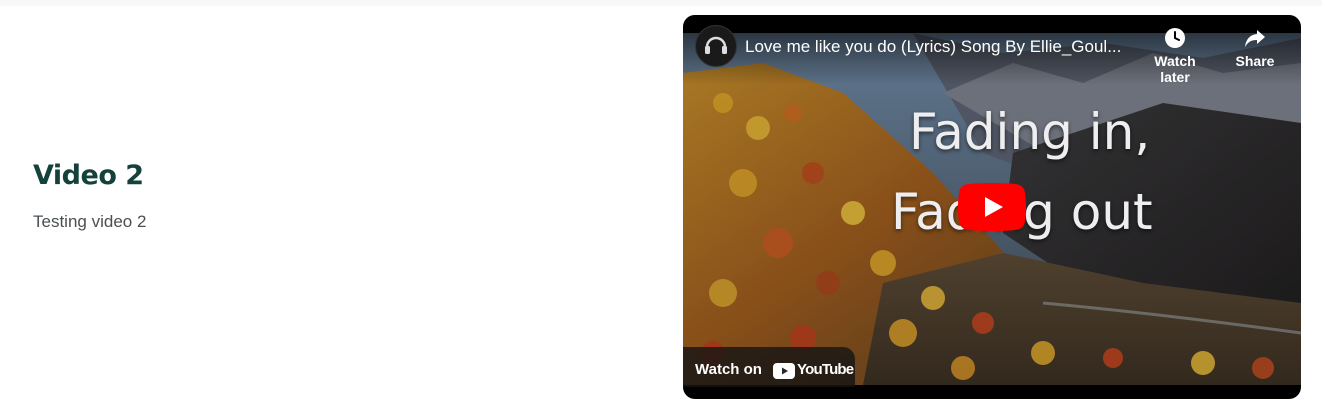  Describe the element at coordinates (1175, 38) in the screenshot. I see `clock-icon` at that location.